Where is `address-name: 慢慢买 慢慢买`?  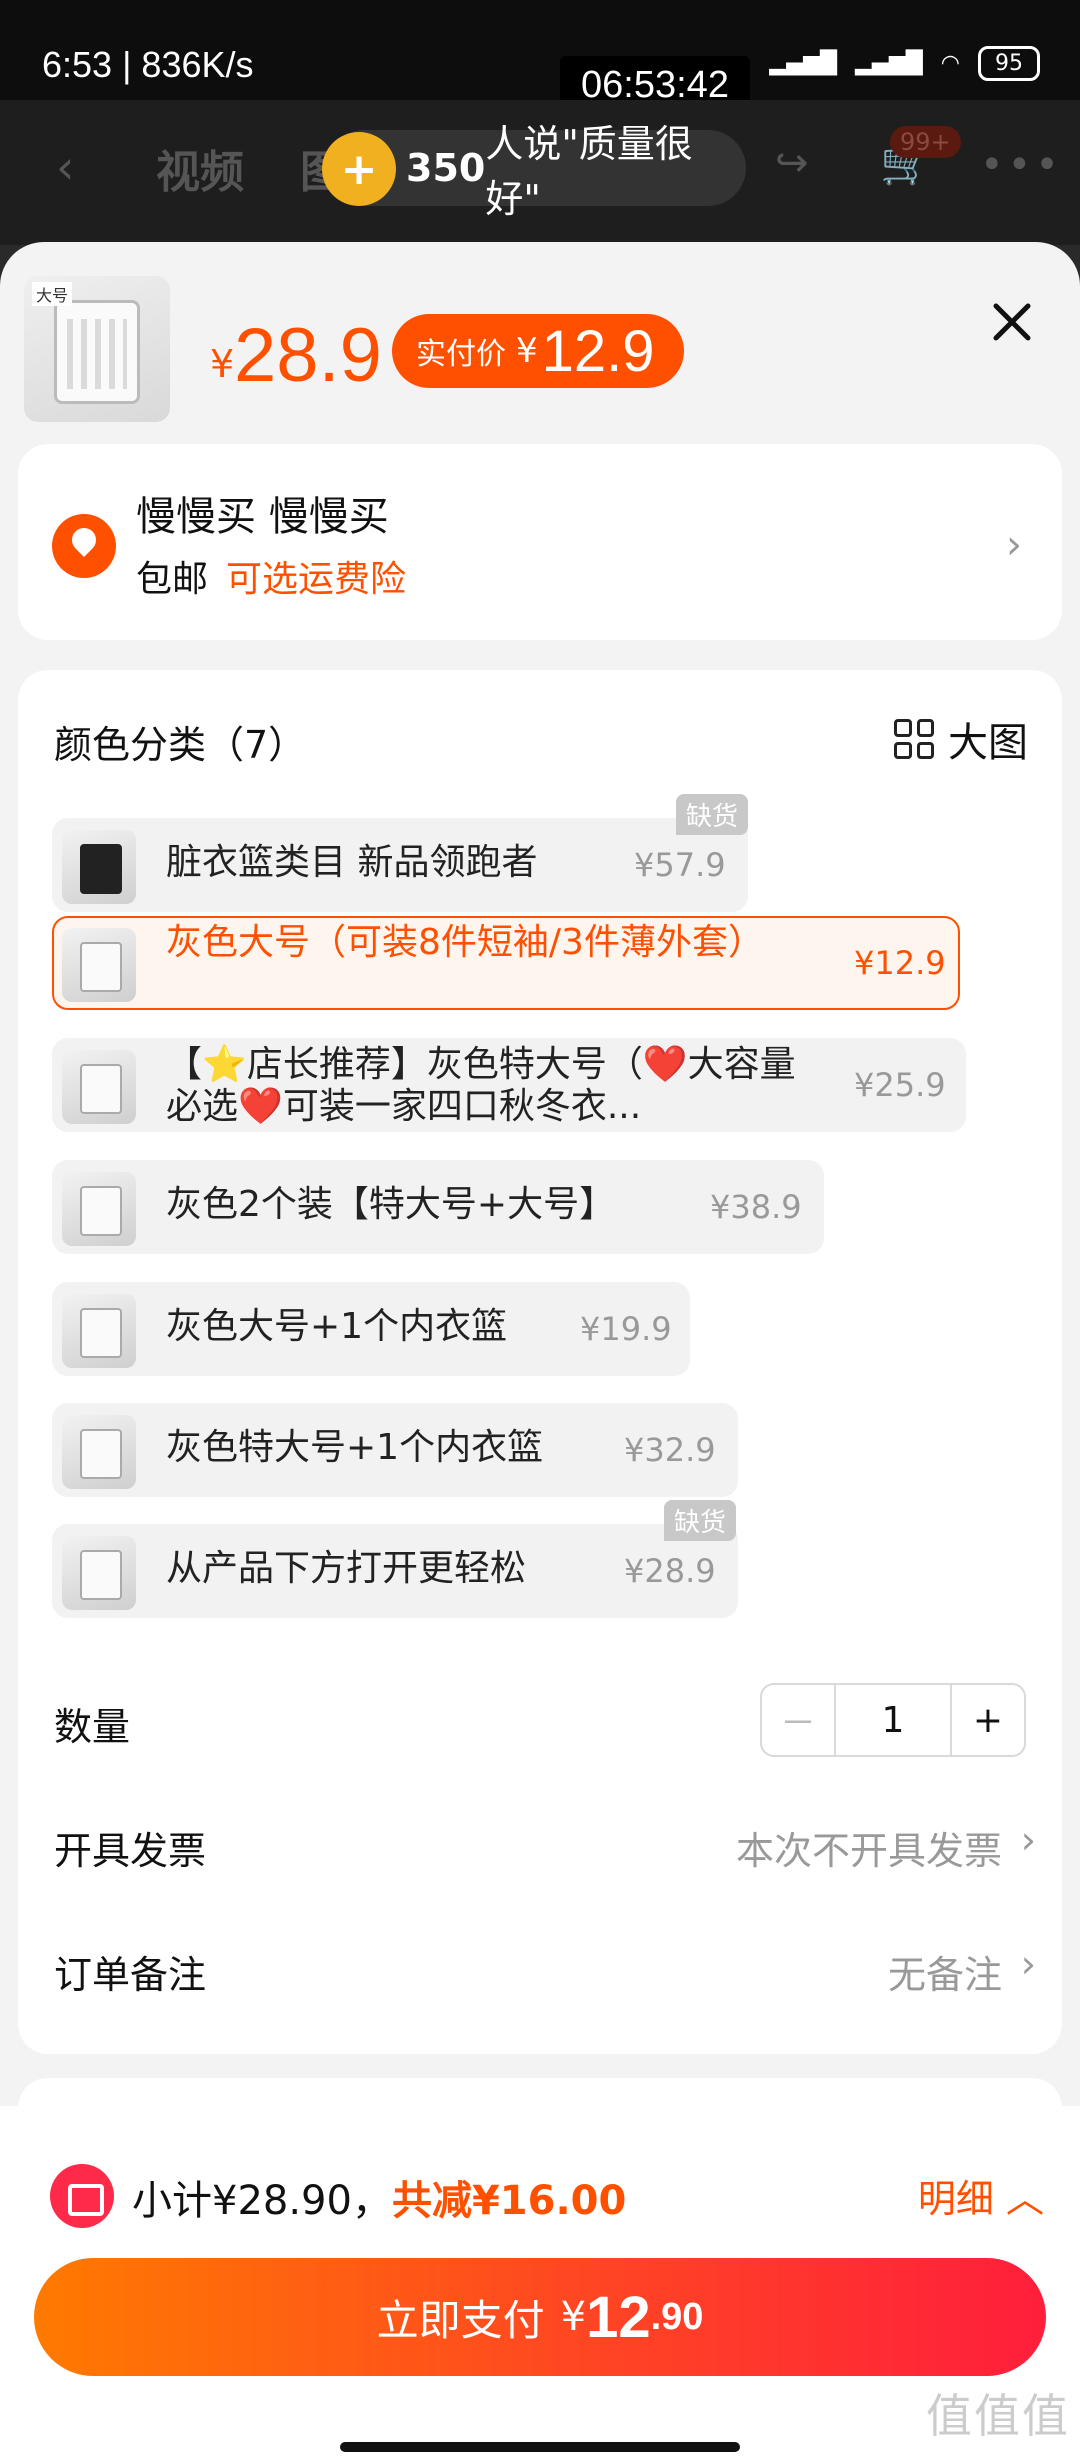
address-name: 慢慢买 慢慢买 is located at coordinates (262, 517).